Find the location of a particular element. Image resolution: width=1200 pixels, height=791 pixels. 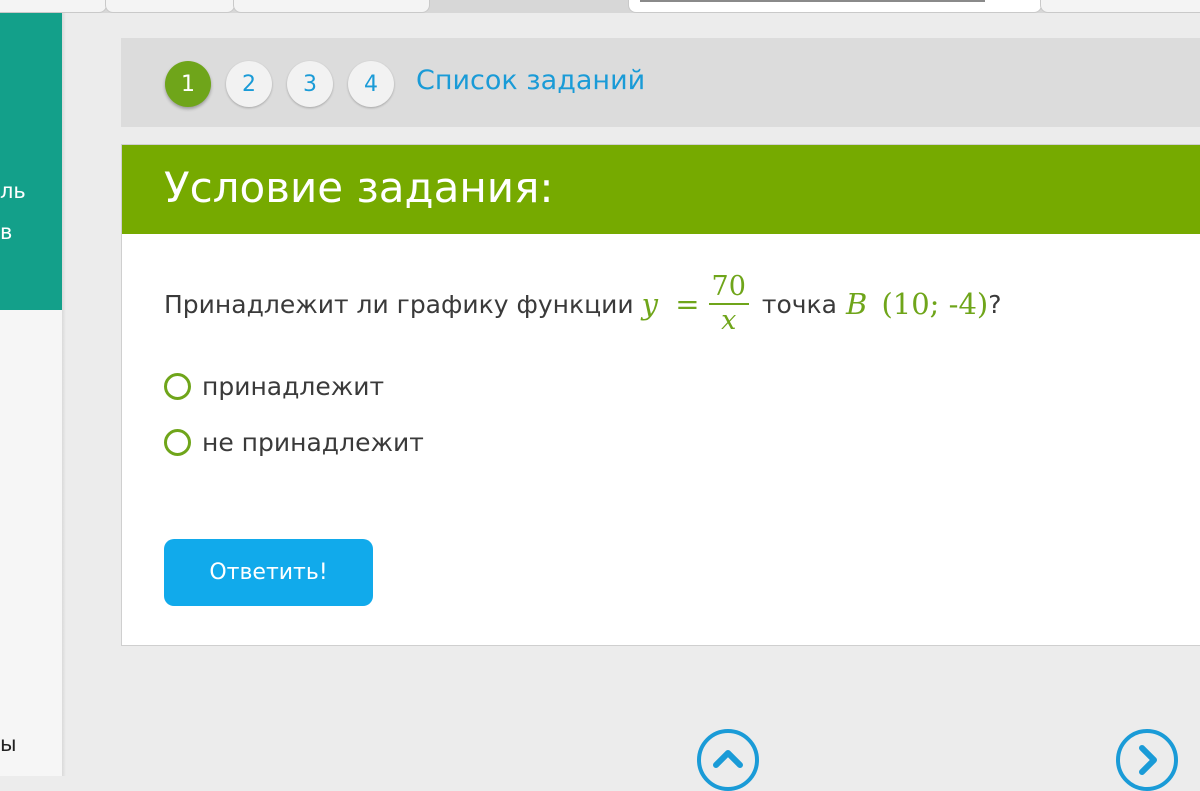

task-card-header: Условие задания: is located at coordinates (661, 189).